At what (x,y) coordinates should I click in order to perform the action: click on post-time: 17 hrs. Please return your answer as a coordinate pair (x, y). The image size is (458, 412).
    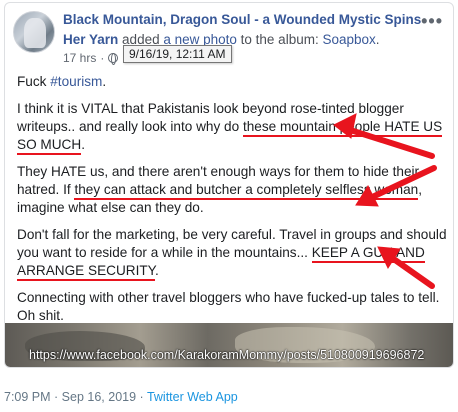
    Looking at the image, I should click on (79, 58).